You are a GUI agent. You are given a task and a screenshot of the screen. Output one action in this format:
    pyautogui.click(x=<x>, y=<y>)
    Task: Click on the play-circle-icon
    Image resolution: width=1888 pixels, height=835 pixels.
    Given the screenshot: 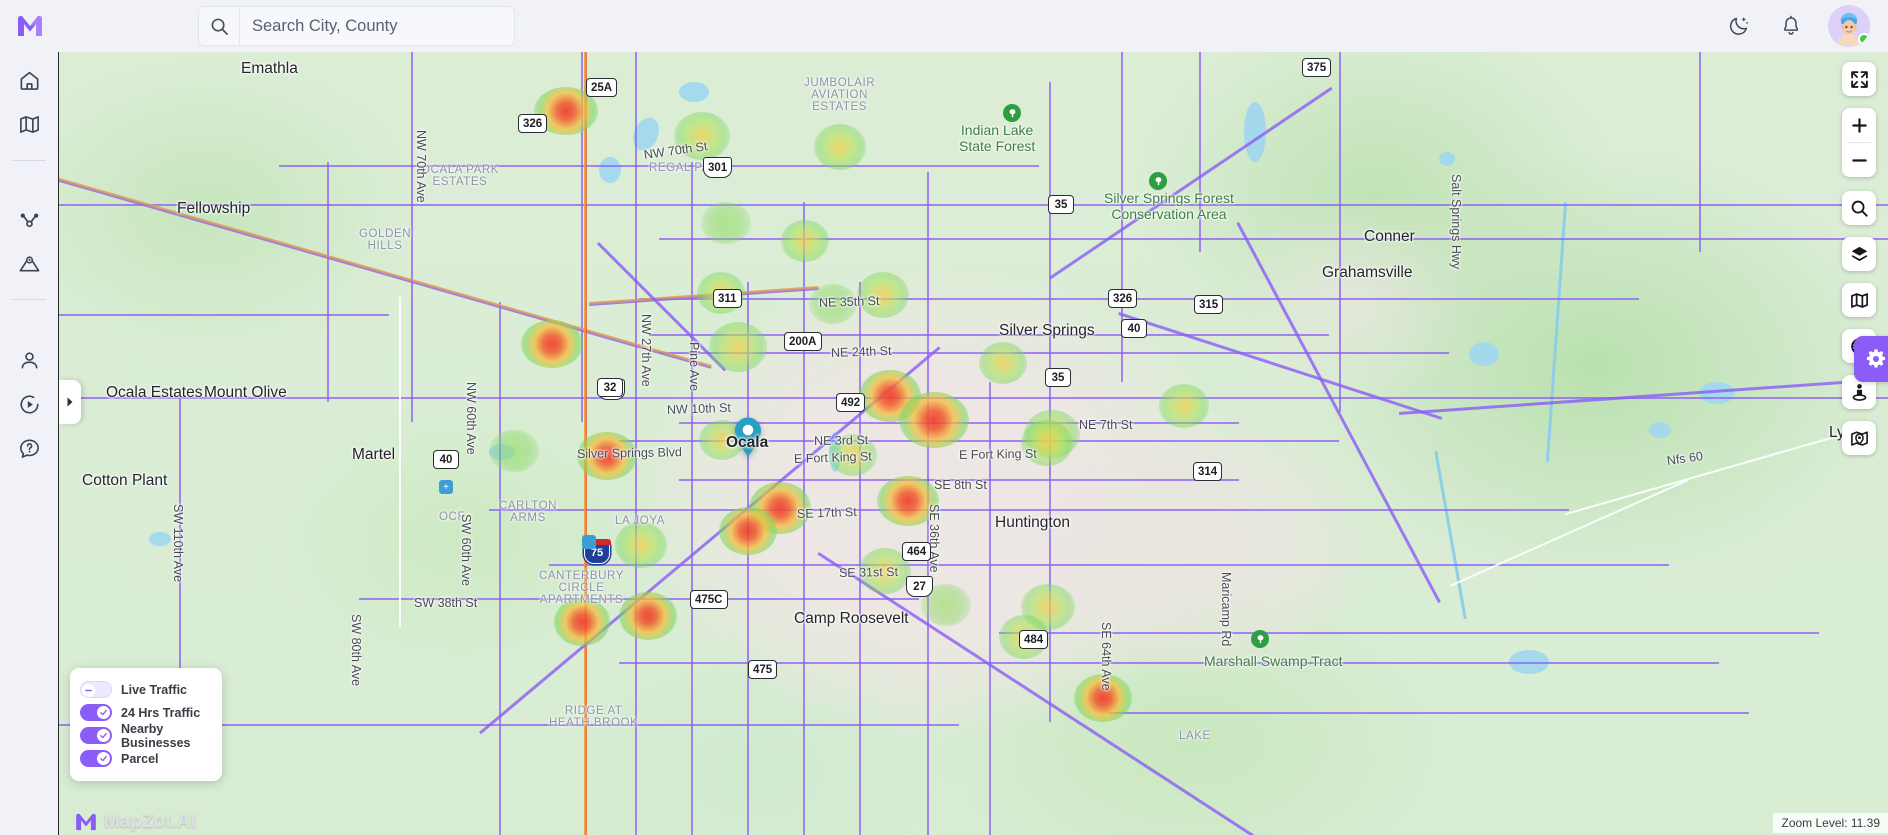 What is the action you would take?
    pyautogui.click(x=29, y=404)
    